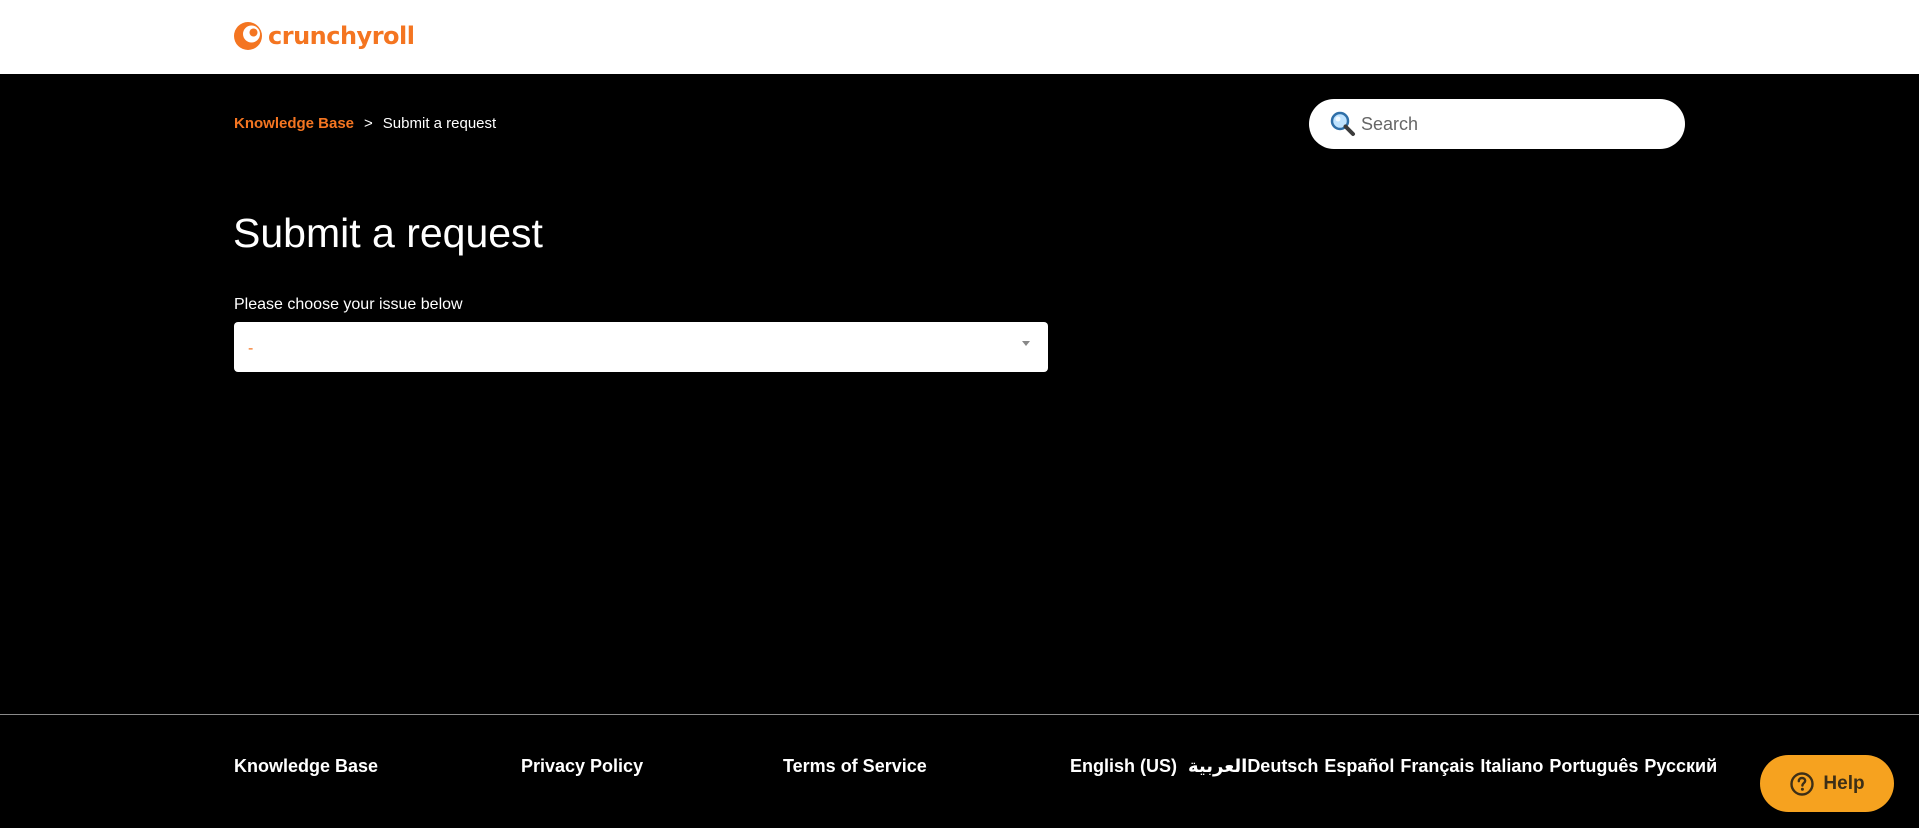 The height and width of the screenshot is (828, 1919). What do you see at coordinates (855, 766) in the screenshot?
I see `footer-terms-of-service-link: Terms of Service` at bounding box center [855, 766].